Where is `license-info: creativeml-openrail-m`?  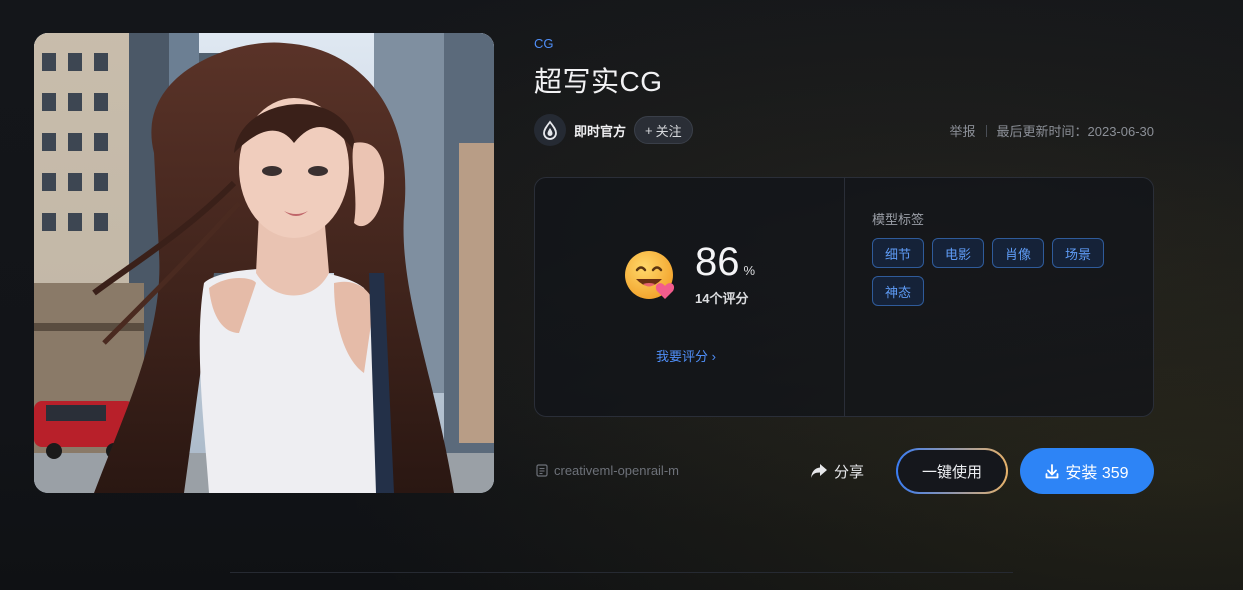 license-info: creativeml-openrail-m is located at coordinates (607, 470).